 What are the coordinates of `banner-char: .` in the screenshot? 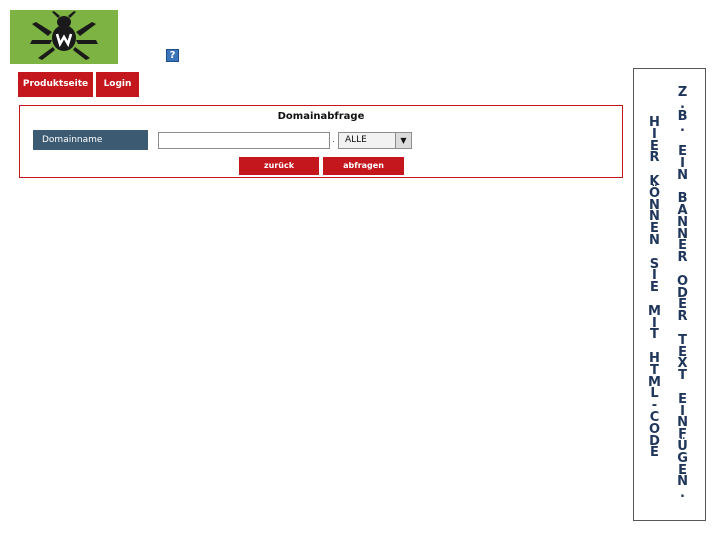 It's located at (682, 494).